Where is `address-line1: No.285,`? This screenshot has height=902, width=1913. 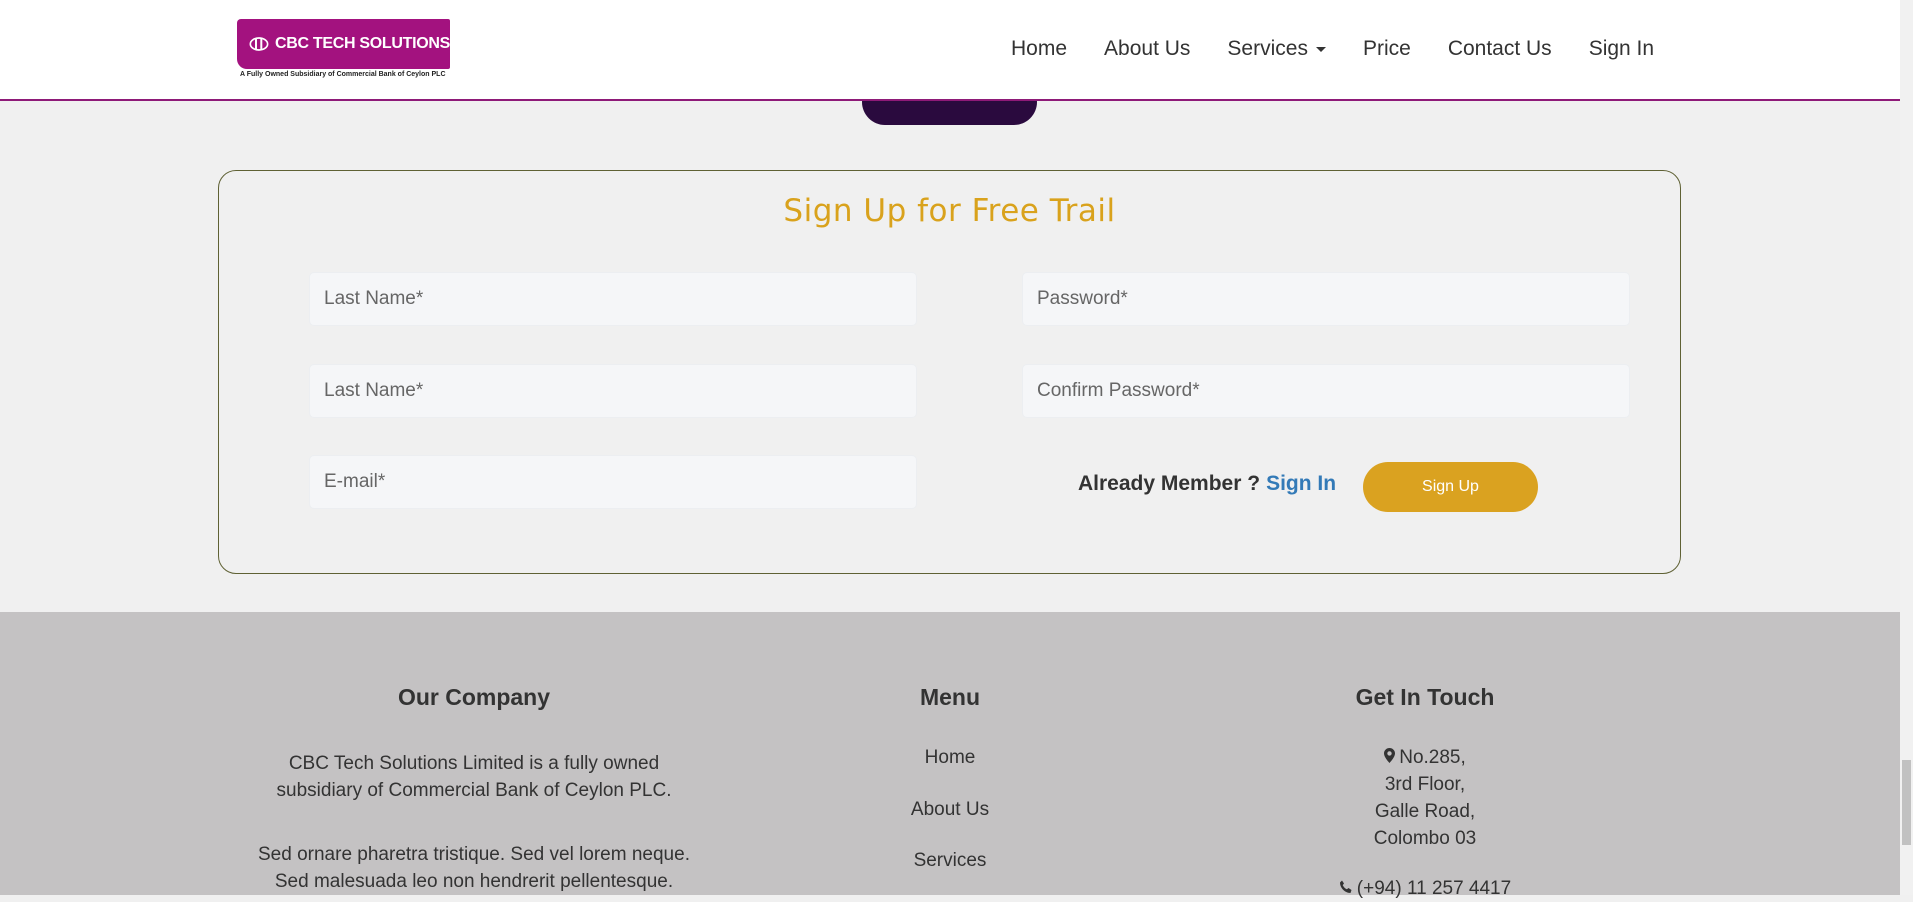
address-line1: No.285, is located at coordinates (1425, 757).